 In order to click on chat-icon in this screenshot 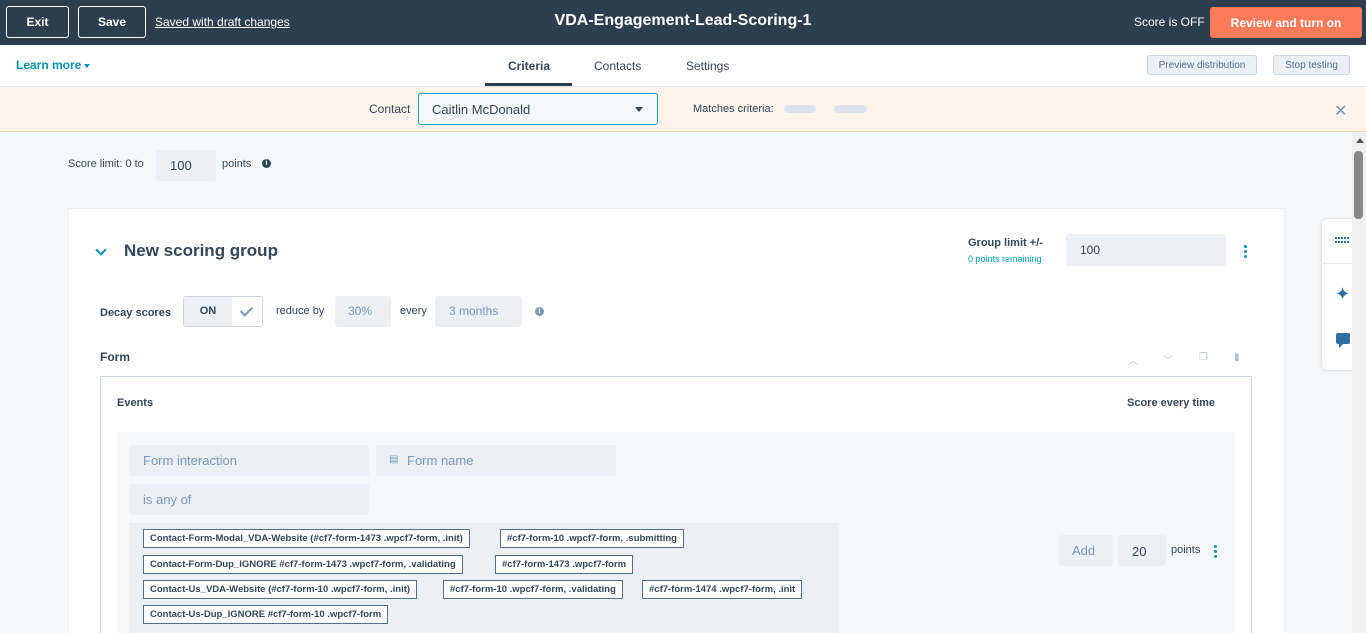, I will do `click(1343, 340)`.